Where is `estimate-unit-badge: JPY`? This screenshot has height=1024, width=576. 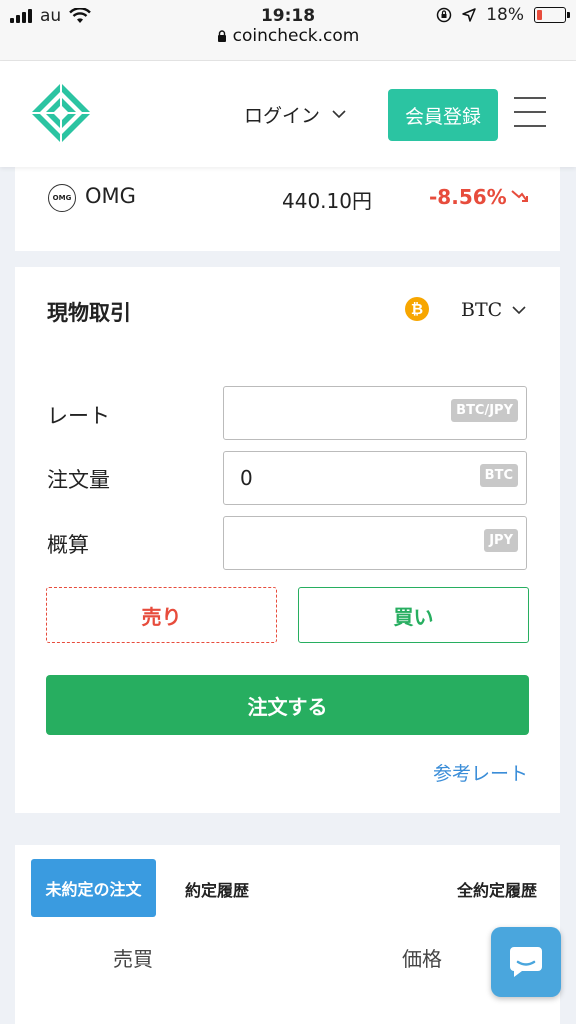 estimate-unit-badge: JPY is located at coordinates (501, 540).